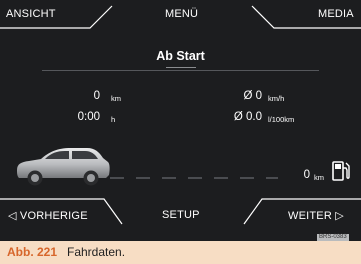 The height and width of the screenshot is (264, 361). Describe the element at coordinates (32, 252) in the screenshot. I see `figure-number: Abb. 221` at that location.